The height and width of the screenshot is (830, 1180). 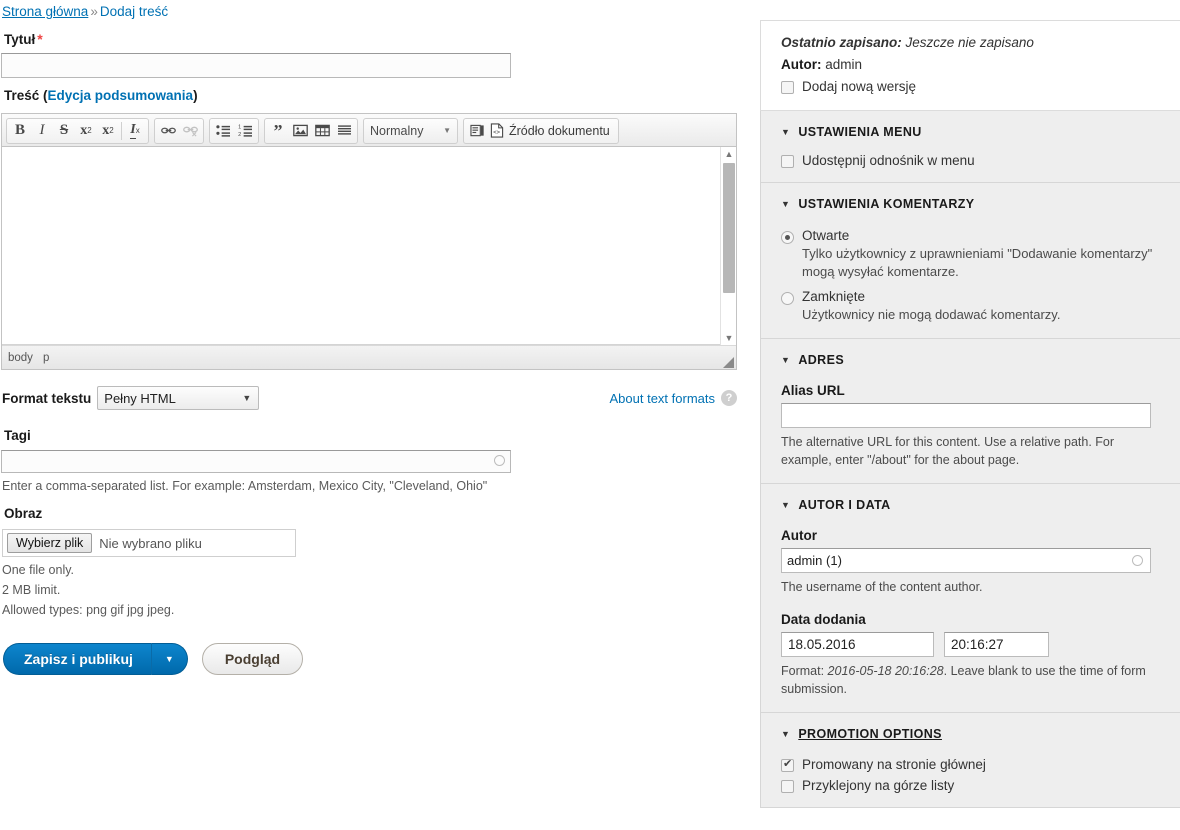 I want to click on preview-button: Podgląd, so click(x=252, y=659).